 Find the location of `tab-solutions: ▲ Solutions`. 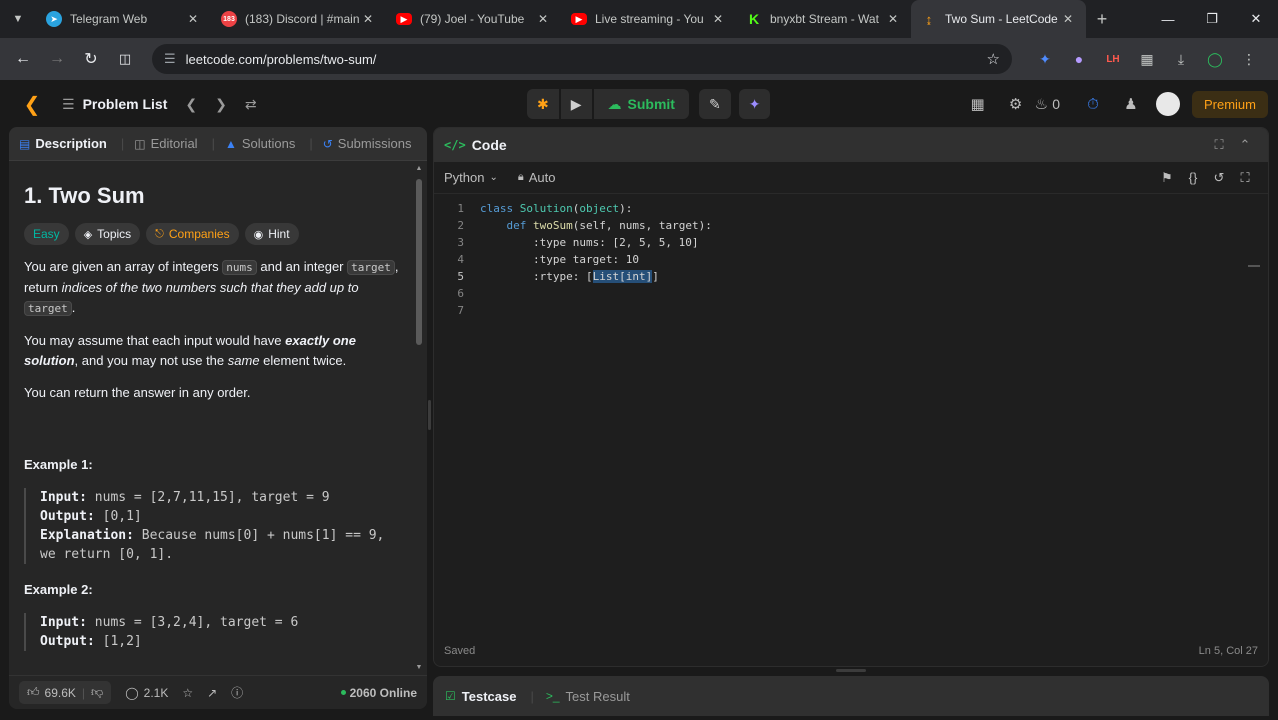

tab-solutions: ▲ Solutions is located at coordinates (260, 143).